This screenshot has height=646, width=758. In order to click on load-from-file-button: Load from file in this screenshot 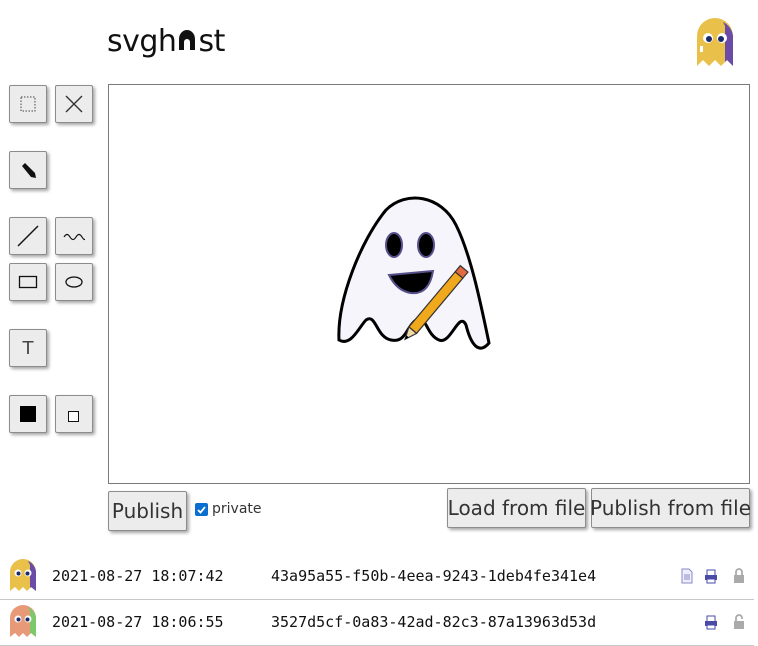, I will do `click(516, 508)`.